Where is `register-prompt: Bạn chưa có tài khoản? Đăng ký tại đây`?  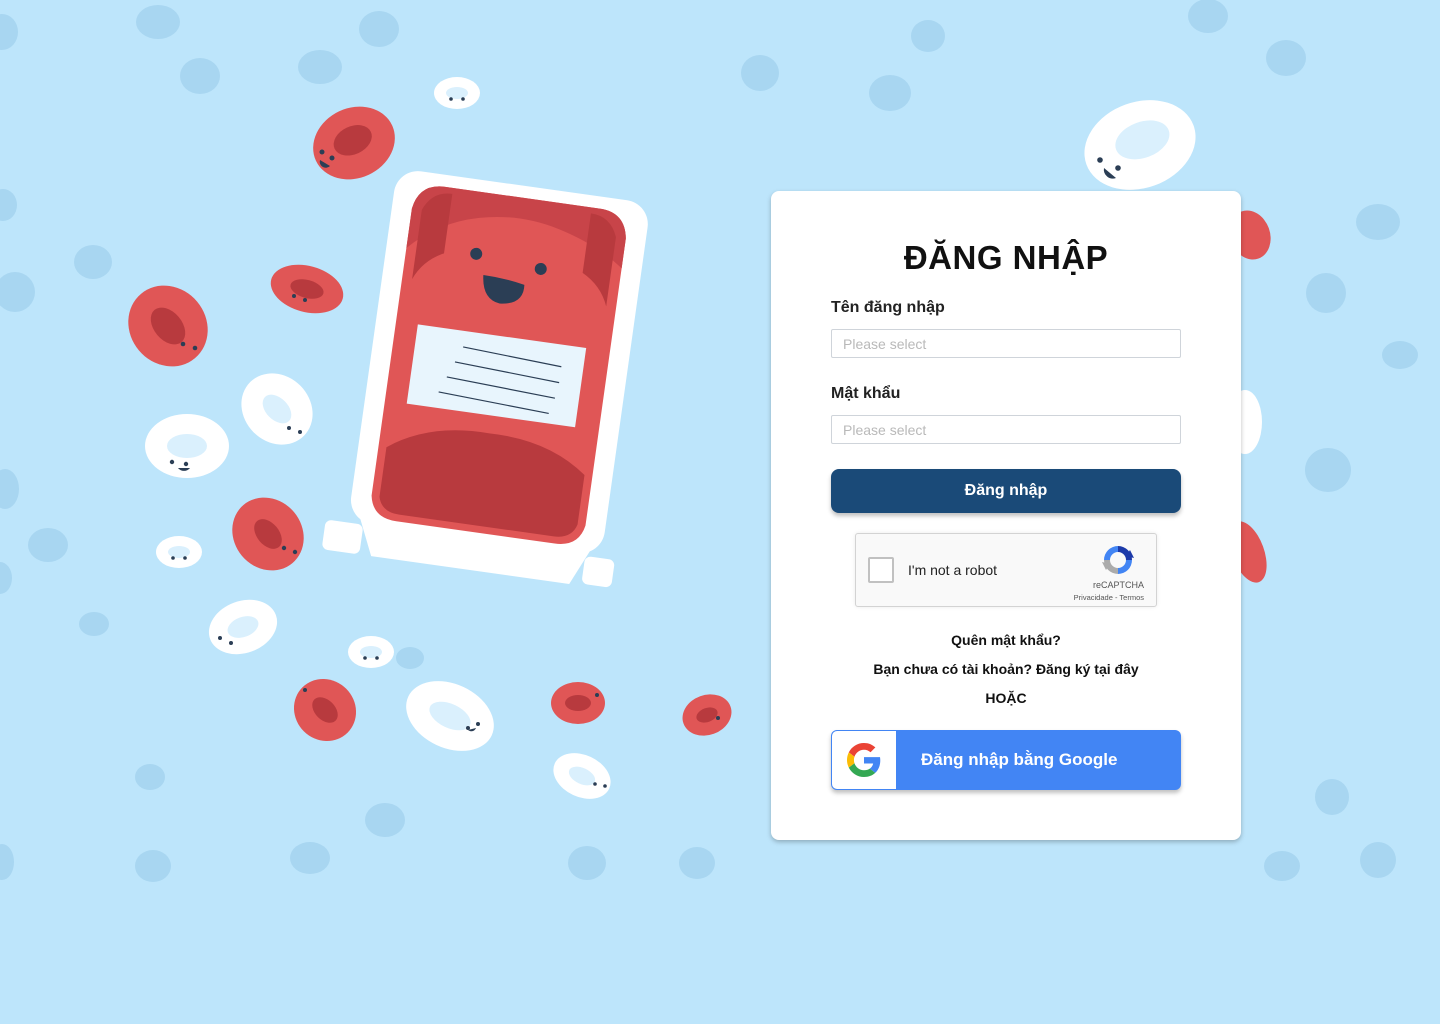 register-prompt: Bạn chưa có tài khoản? Đăng ký tại đây is located at coordinates (1006, 669).